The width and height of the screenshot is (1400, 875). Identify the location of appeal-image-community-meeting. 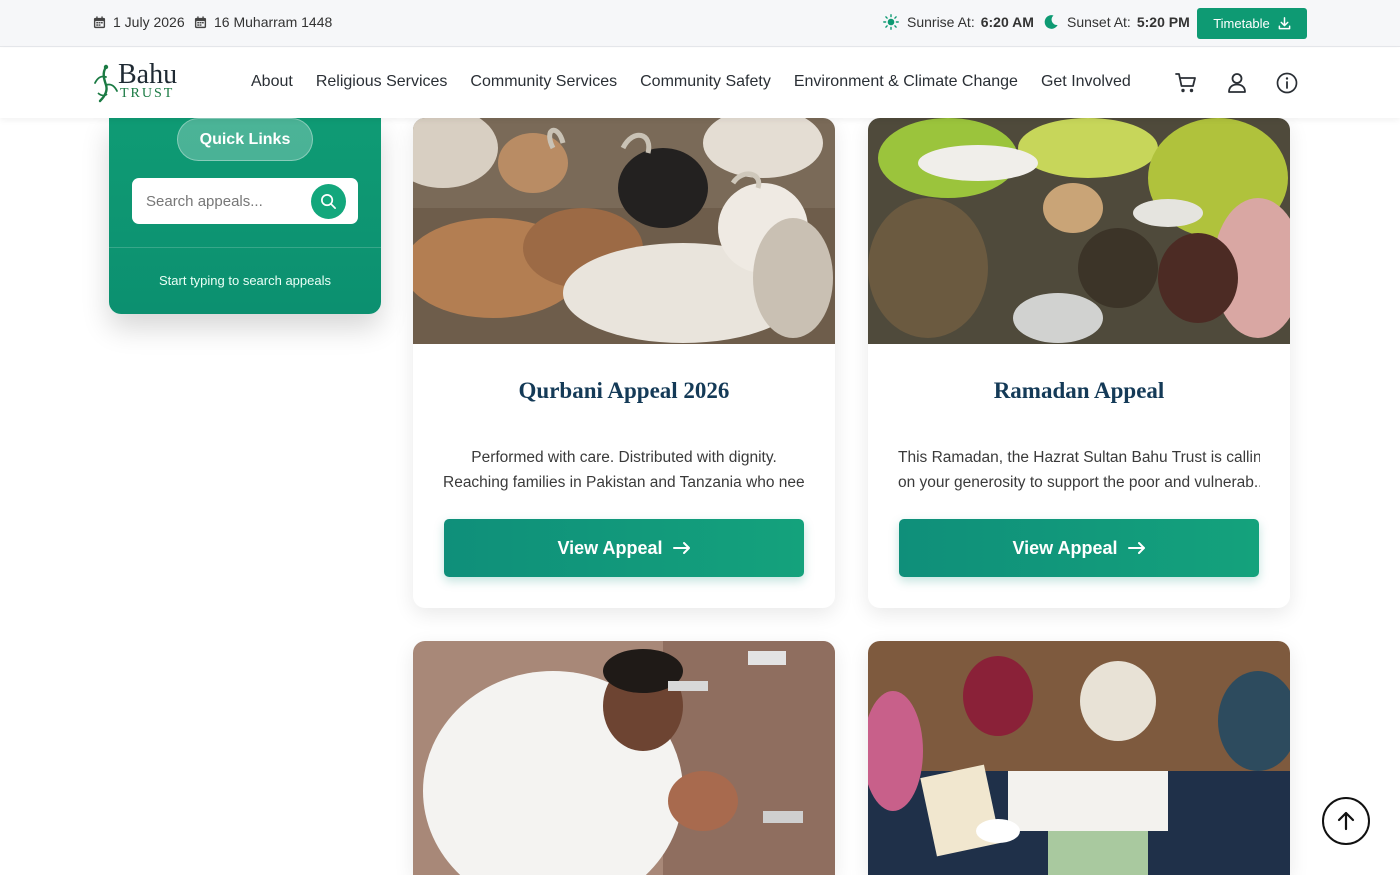
(1079, 758).